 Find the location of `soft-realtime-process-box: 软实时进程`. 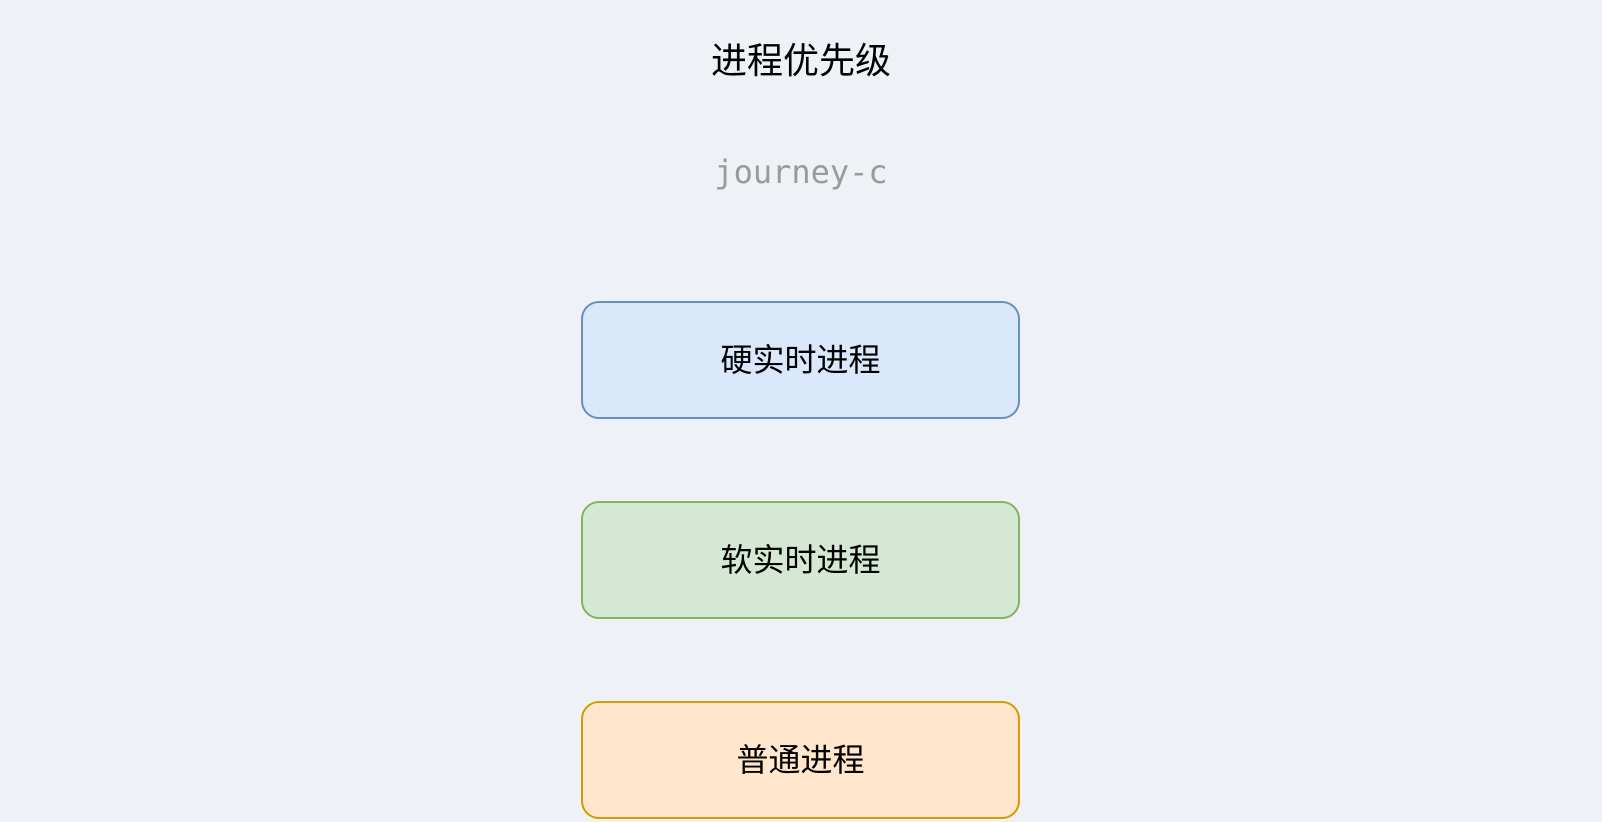

soft-realtime-process-box: 软实时进程 is located at coordinates (800, 560).